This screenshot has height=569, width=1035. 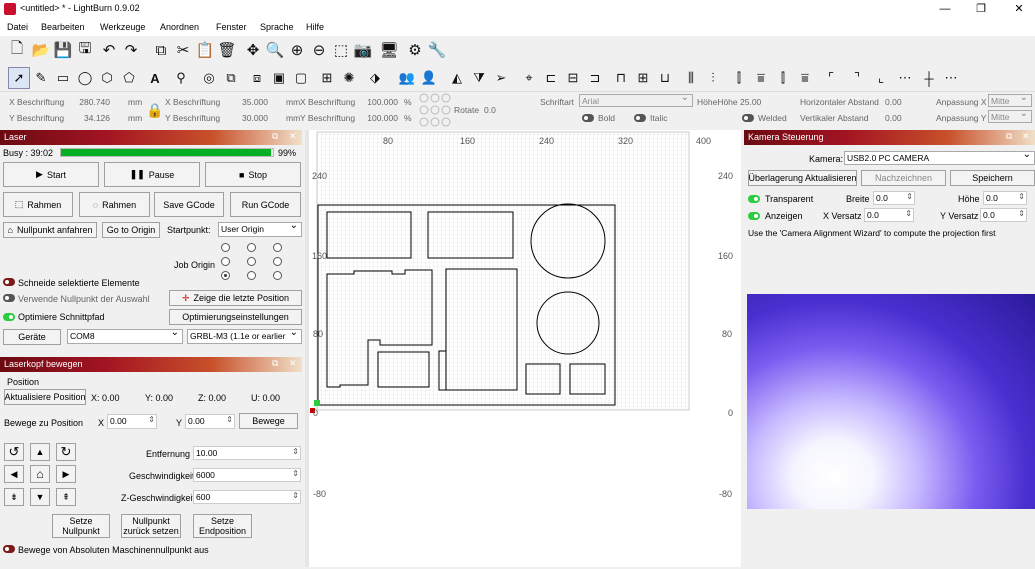 I want to click on scale-y-value: 100.000, so click(x=379, y=118).